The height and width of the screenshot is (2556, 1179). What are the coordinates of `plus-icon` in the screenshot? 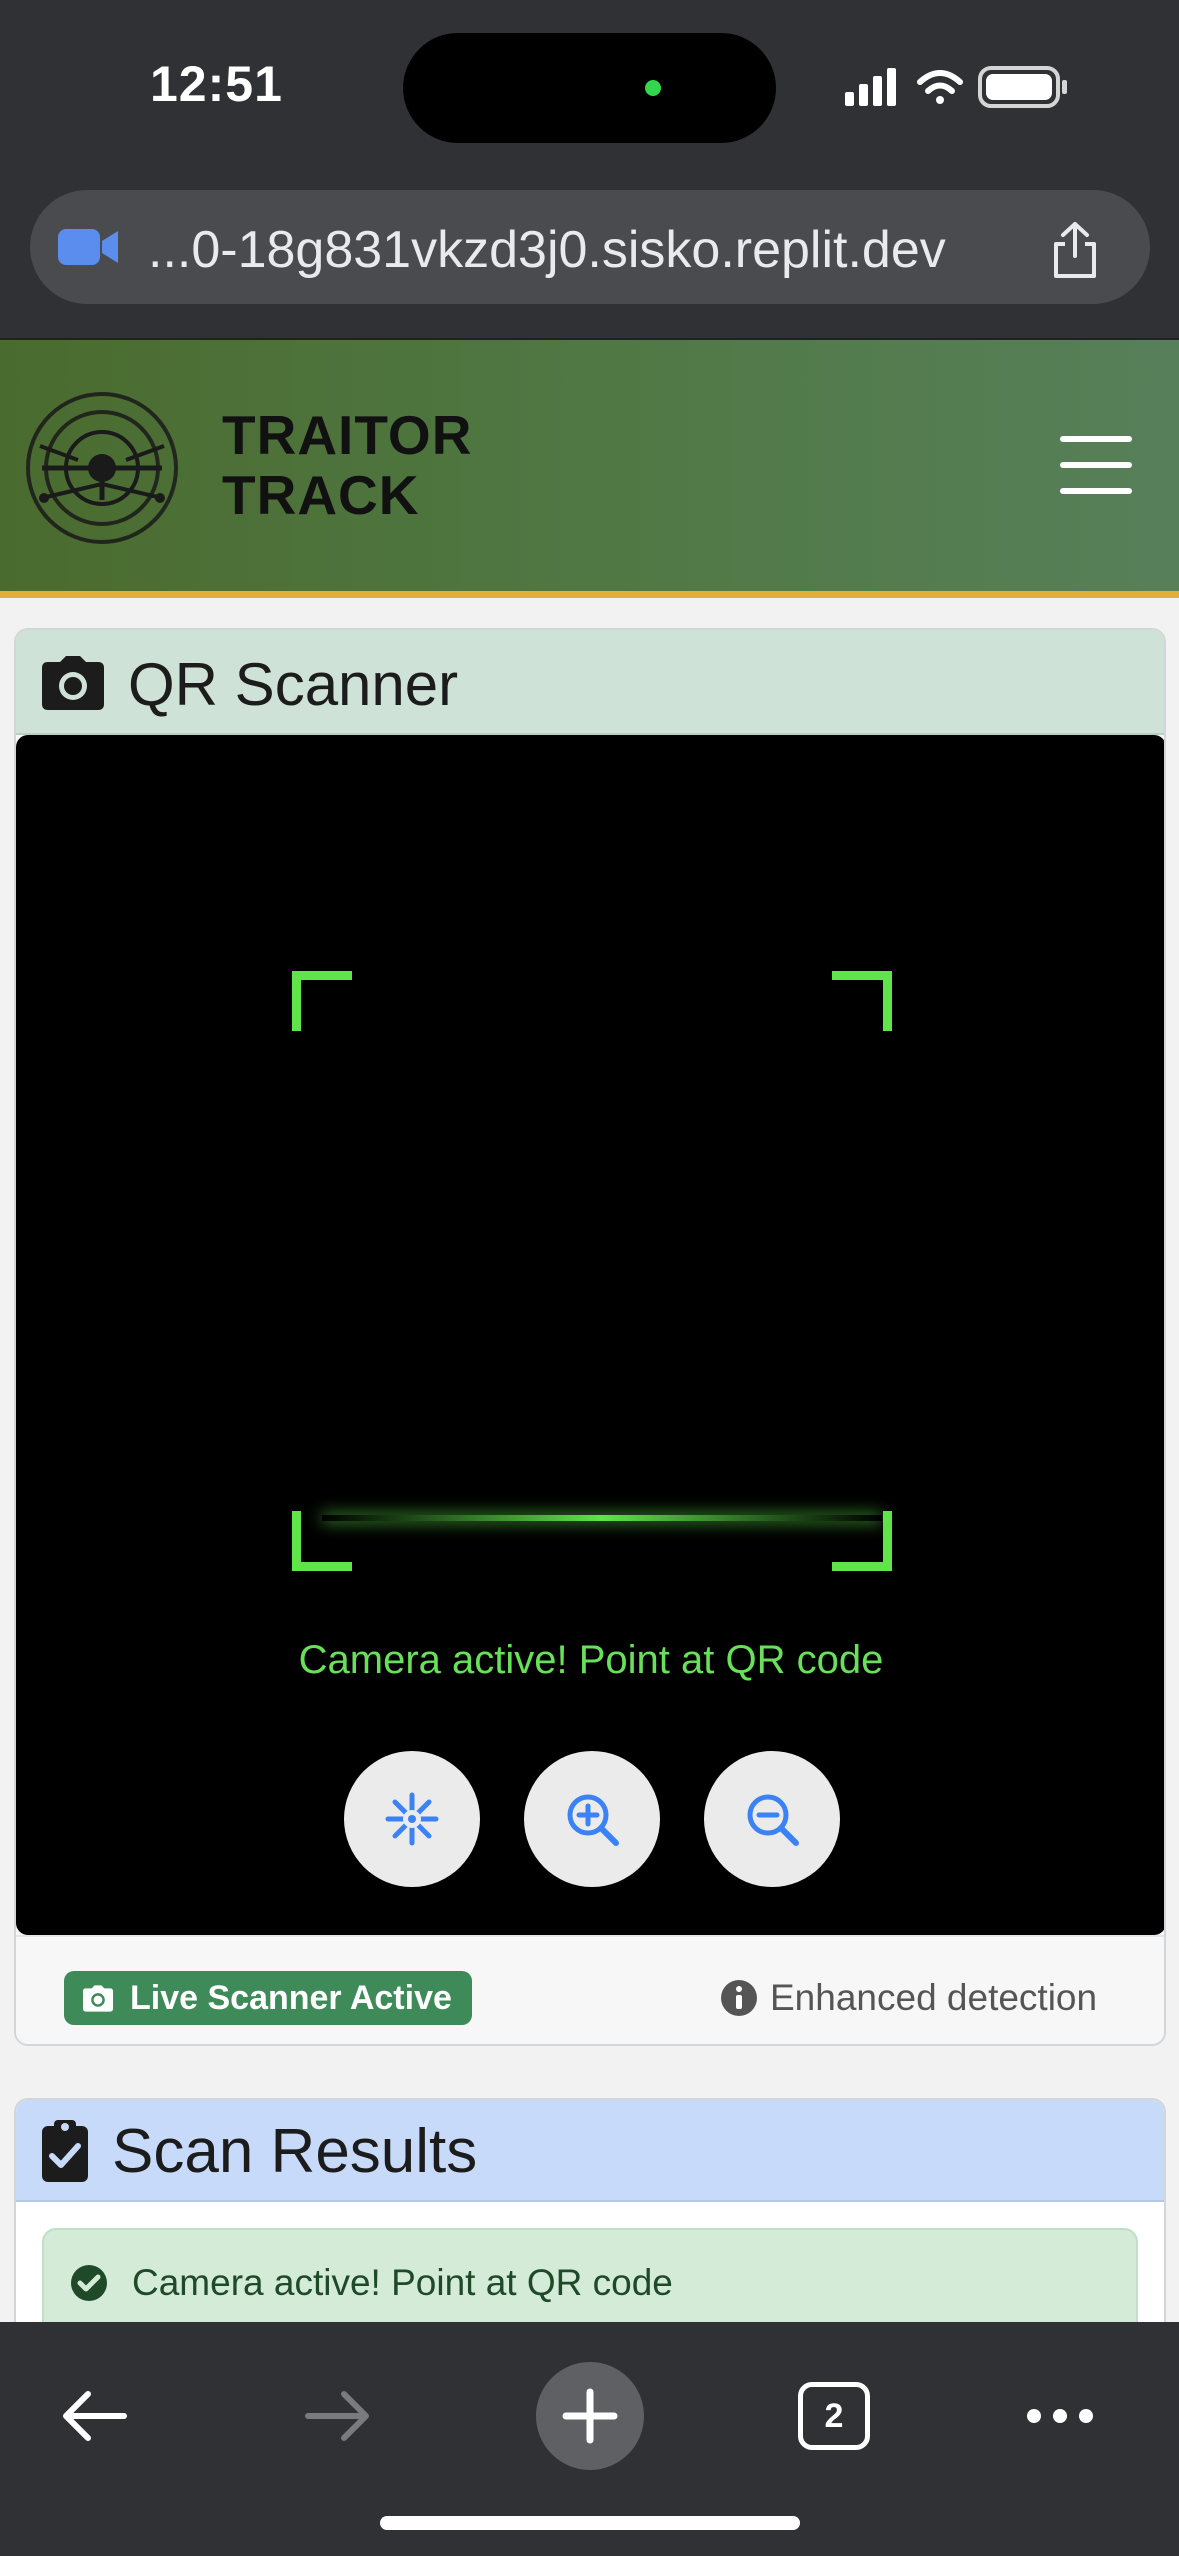 It's located at (590, 2416).